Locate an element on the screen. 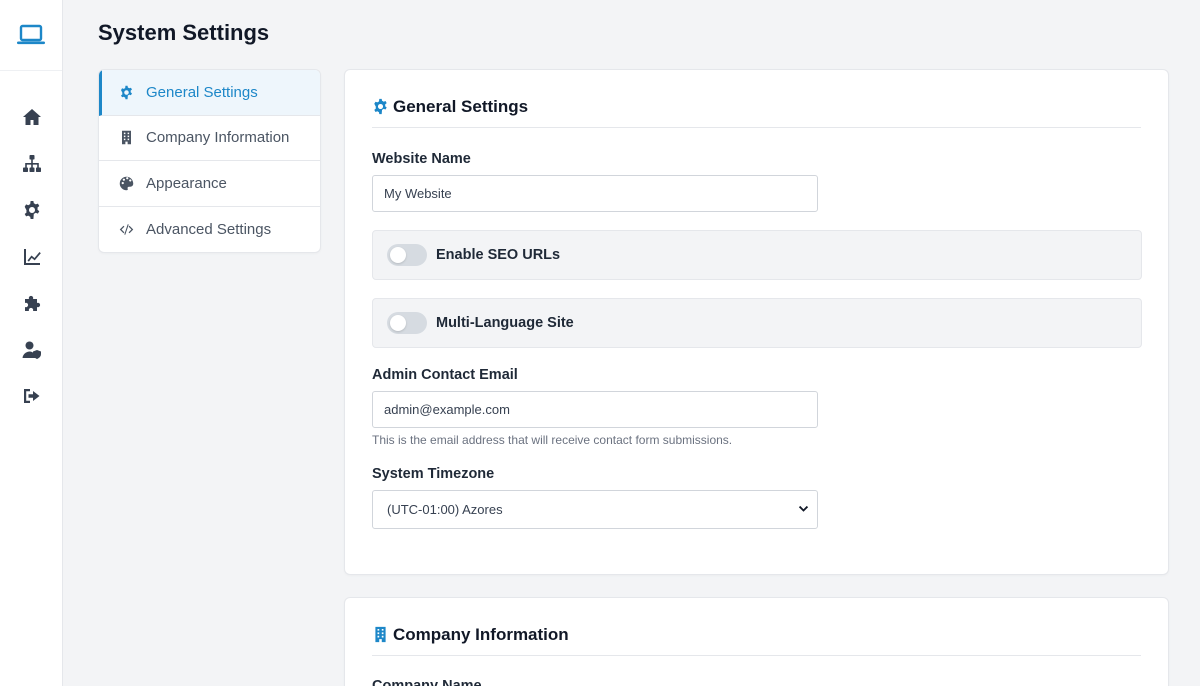 The height and width of the screenshot is (686, 1200). timezone-select: (UTC-01:00) Azores is located at coordinates (595, 509).